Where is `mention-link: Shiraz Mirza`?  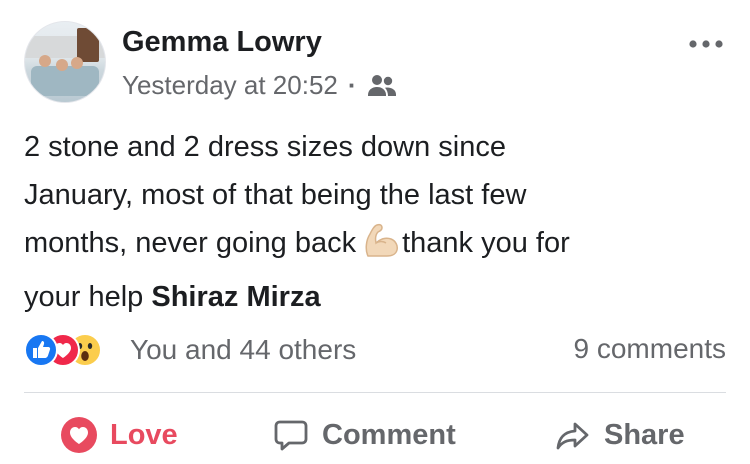
mention-link: Shiraz Mirza is located at coordinates (235, 297).